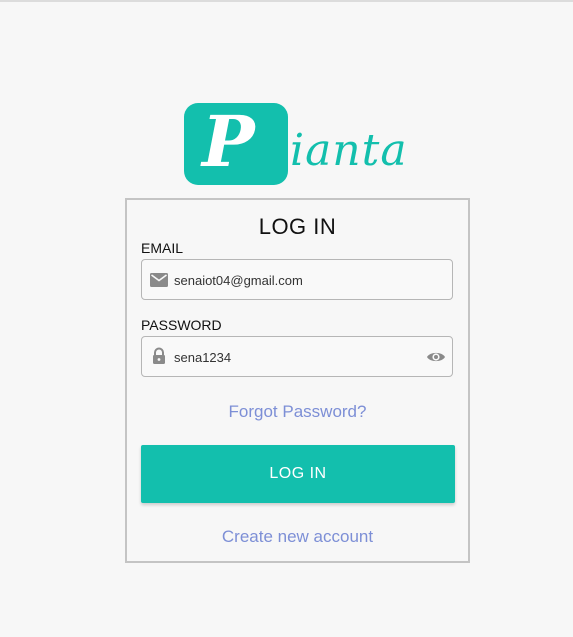 The width and height of the screenshot is (573, 637). Describe the element at coordinates (297, 537) in the screenshot. I see `create-account-link: Create new account` at that location.